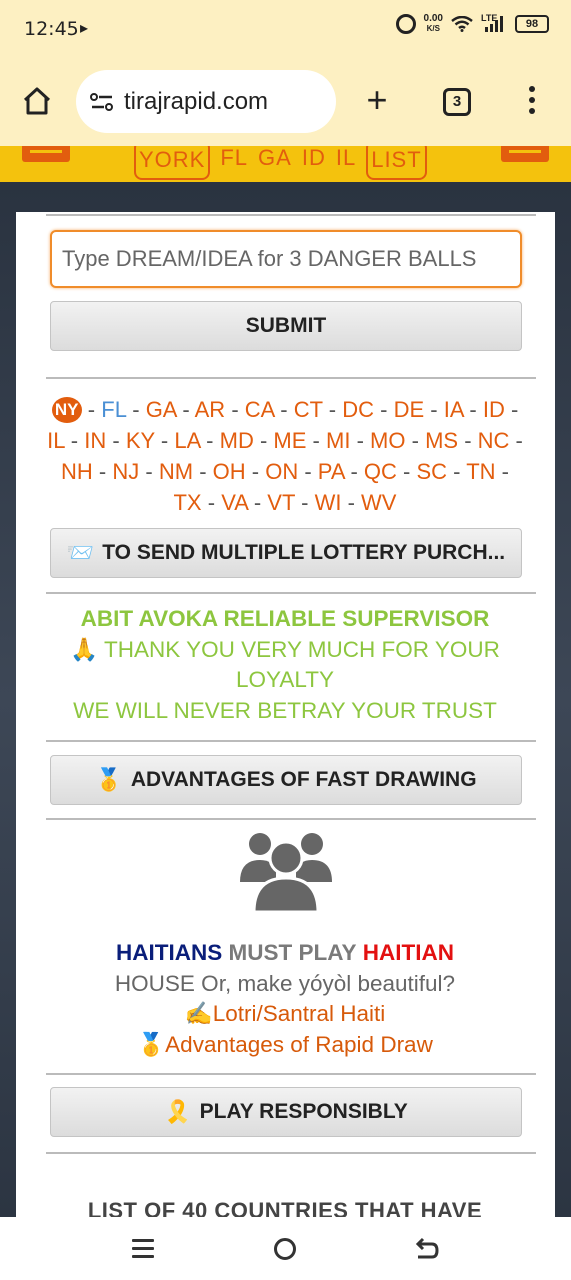  What do you see at coordinates (358, 409) in the screenshot?
I see `state-link-dc: DC` at bounding box center [358, 409].